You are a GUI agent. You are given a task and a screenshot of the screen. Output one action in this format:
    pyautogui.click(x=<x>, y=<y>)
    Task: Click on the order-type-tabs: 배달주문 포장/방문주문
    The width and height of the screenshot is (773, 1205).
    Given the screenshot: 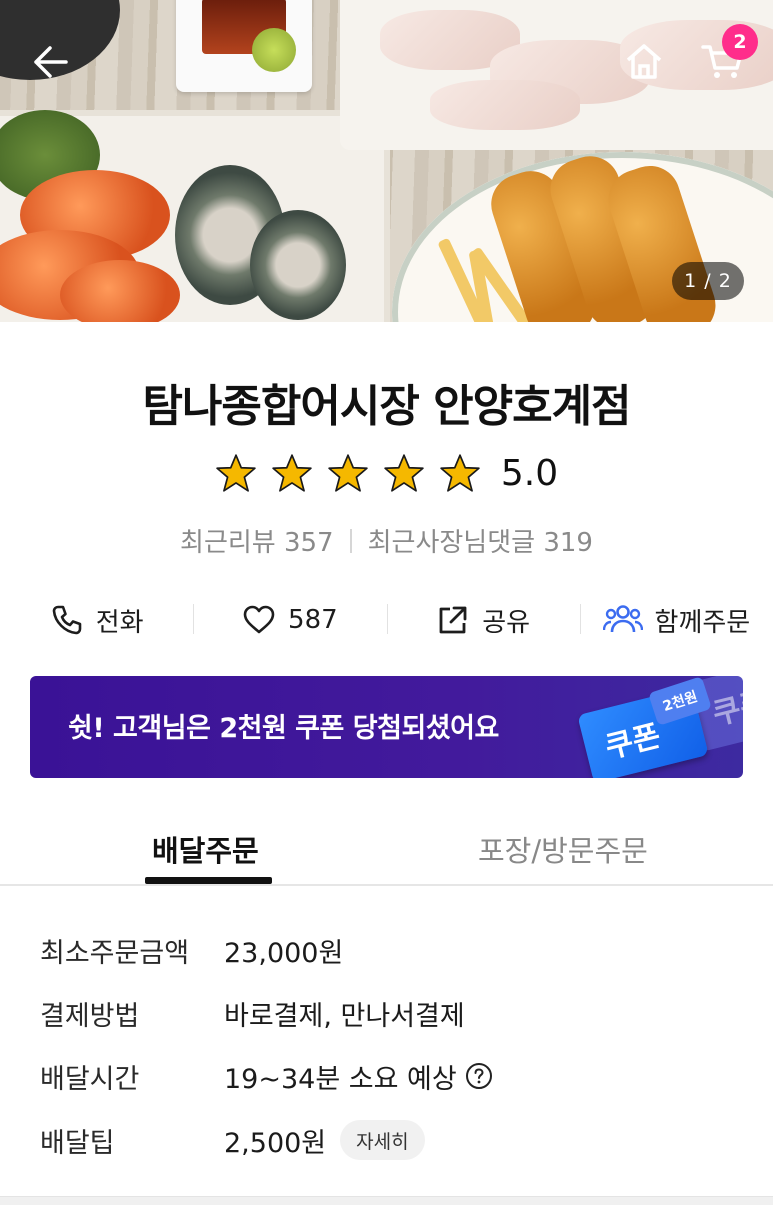 What is the action you would take?
    pyautogui.click(x=386, y=847)
    